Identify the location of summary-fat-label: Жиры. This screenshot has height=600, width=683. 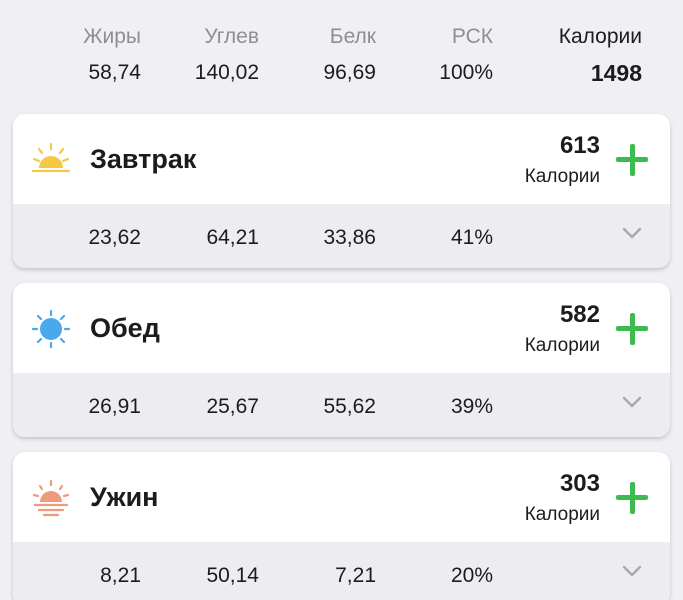
(112, 36).